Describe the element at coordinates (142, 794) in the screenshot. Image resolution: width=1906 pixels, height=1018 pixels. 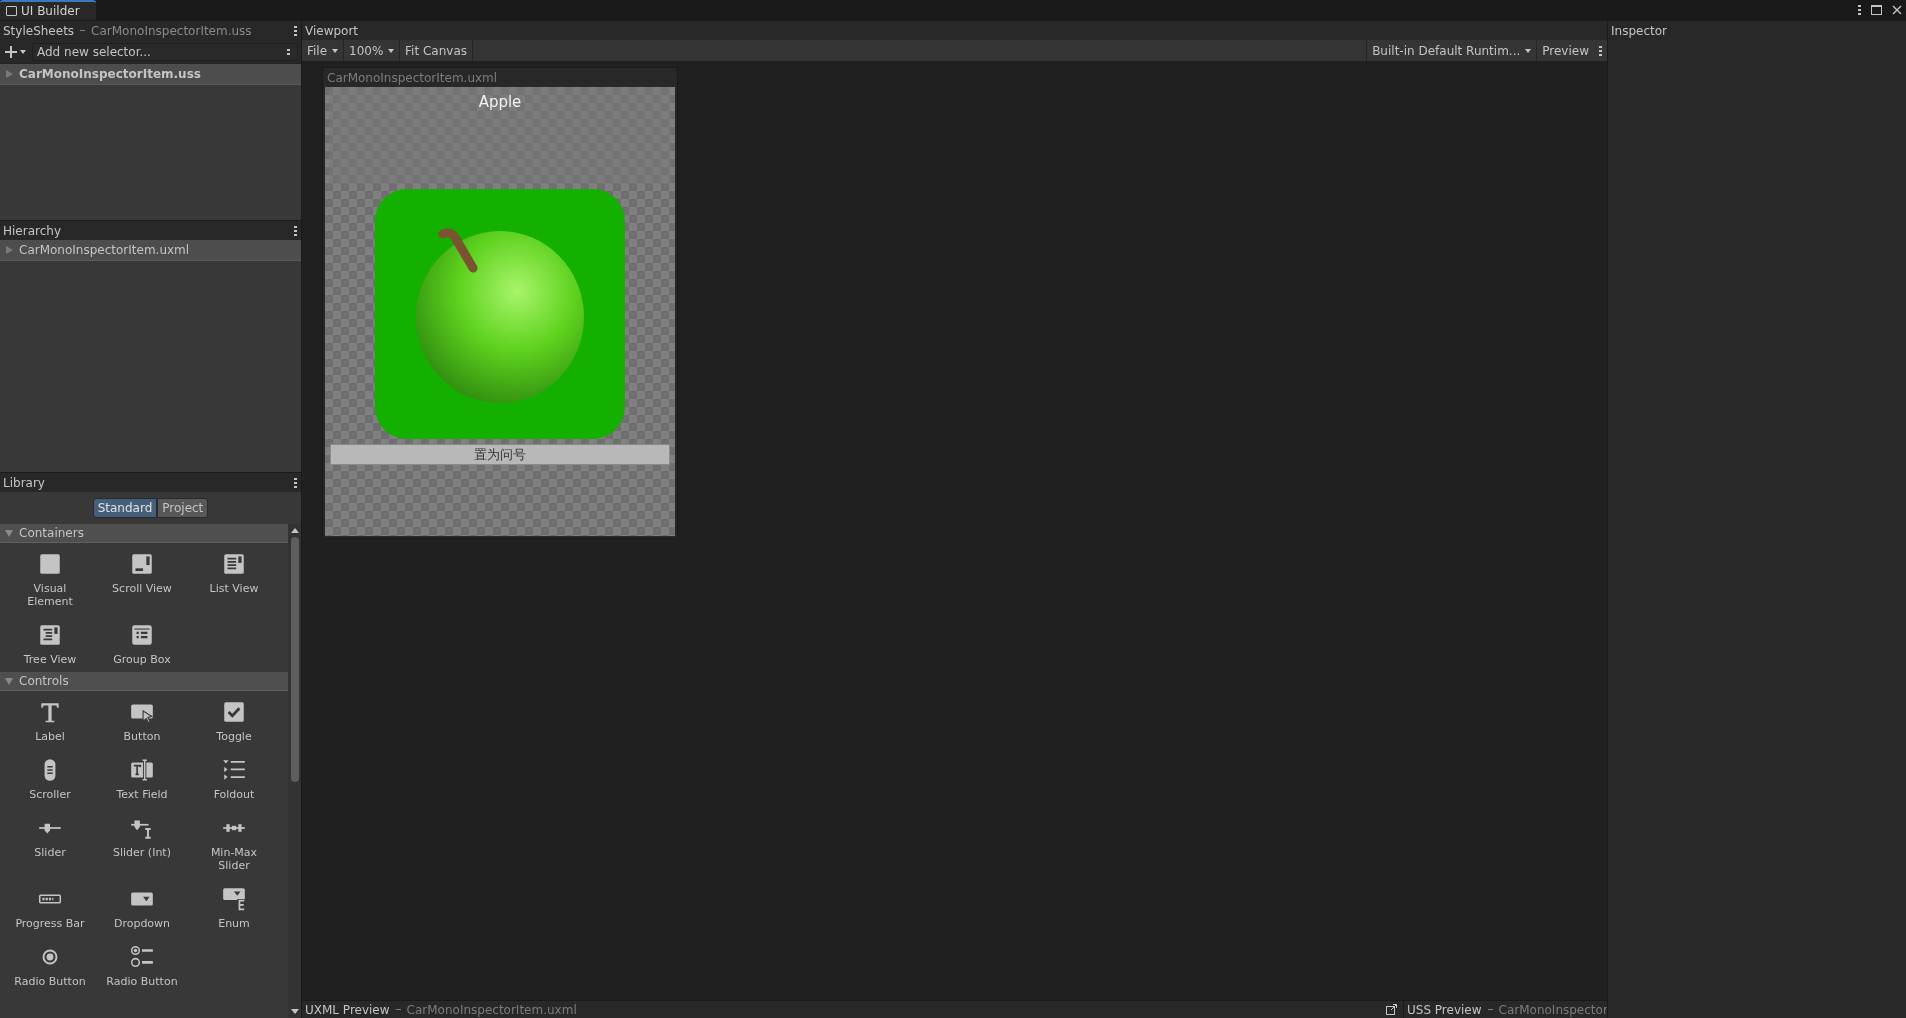
I see `library-item: Text Field` at that location.